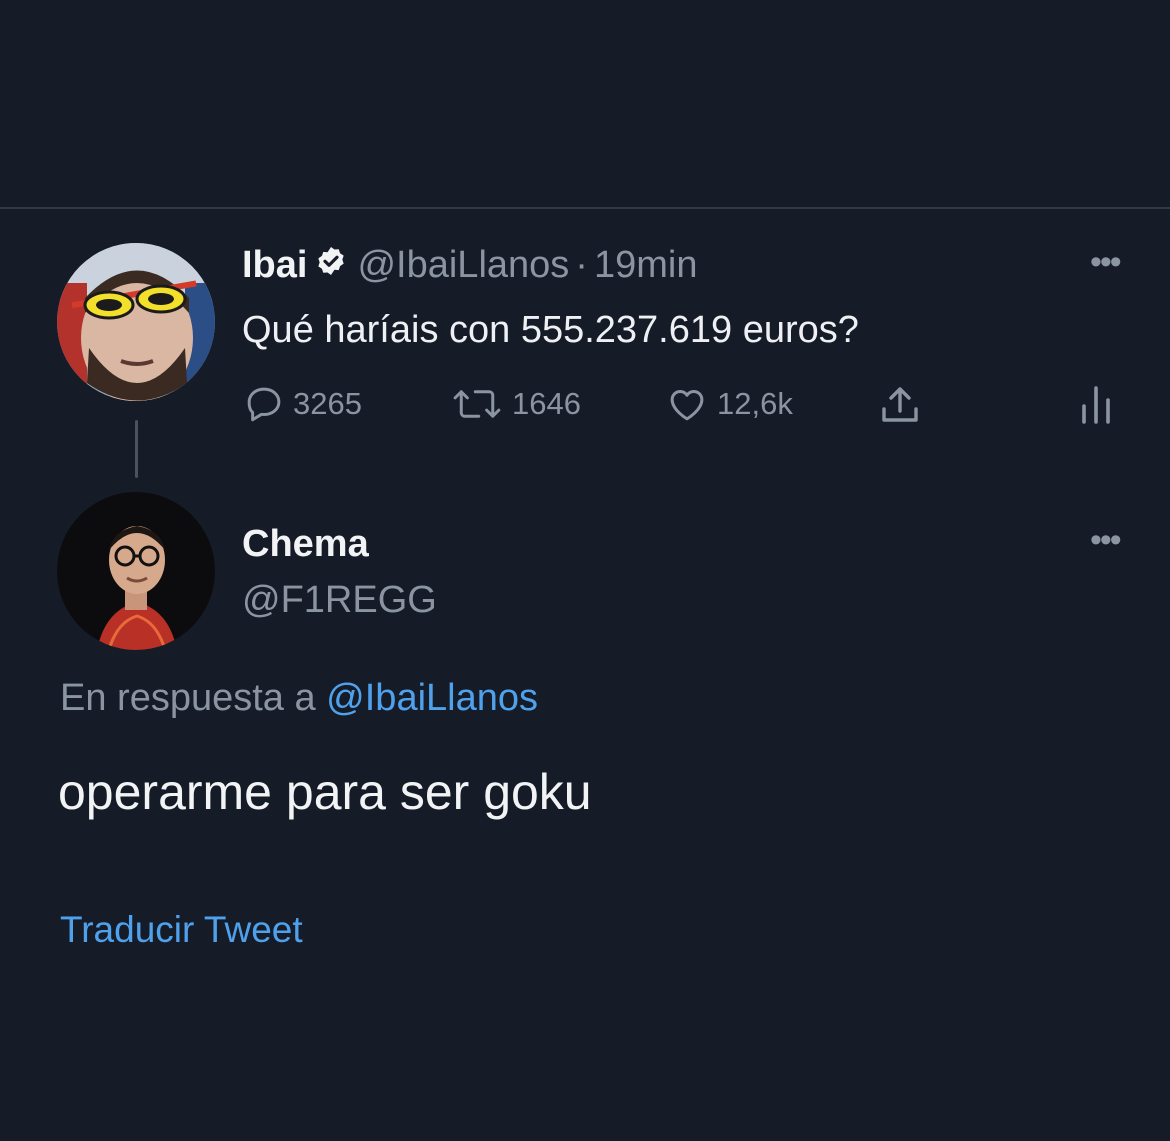 The image size is (1170, 1141). Describe the element at coordinates (136, 322) in the screenshot. I see `ibai-avatar` at that location.